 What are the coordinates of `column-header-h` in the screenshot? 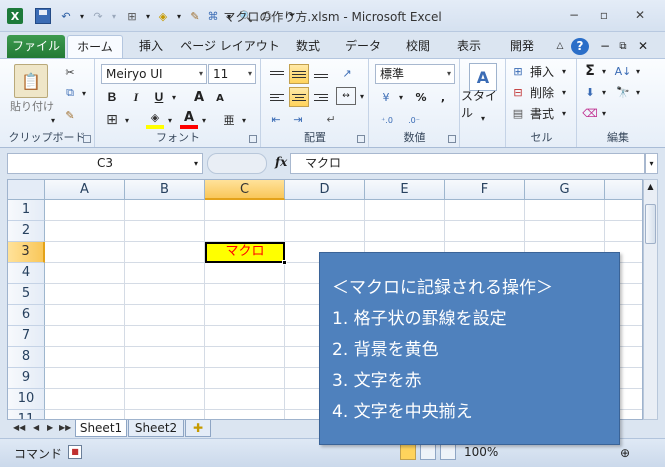 It's located at (623, 190).